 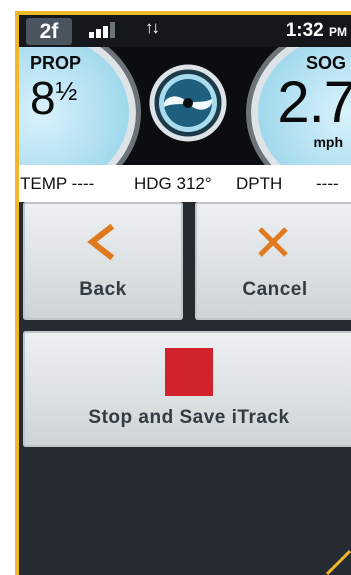 What do you see at coordinates (304, 30) in the screenshot?
I see `clock-time: 1:32` at bounding box center [304, 30].